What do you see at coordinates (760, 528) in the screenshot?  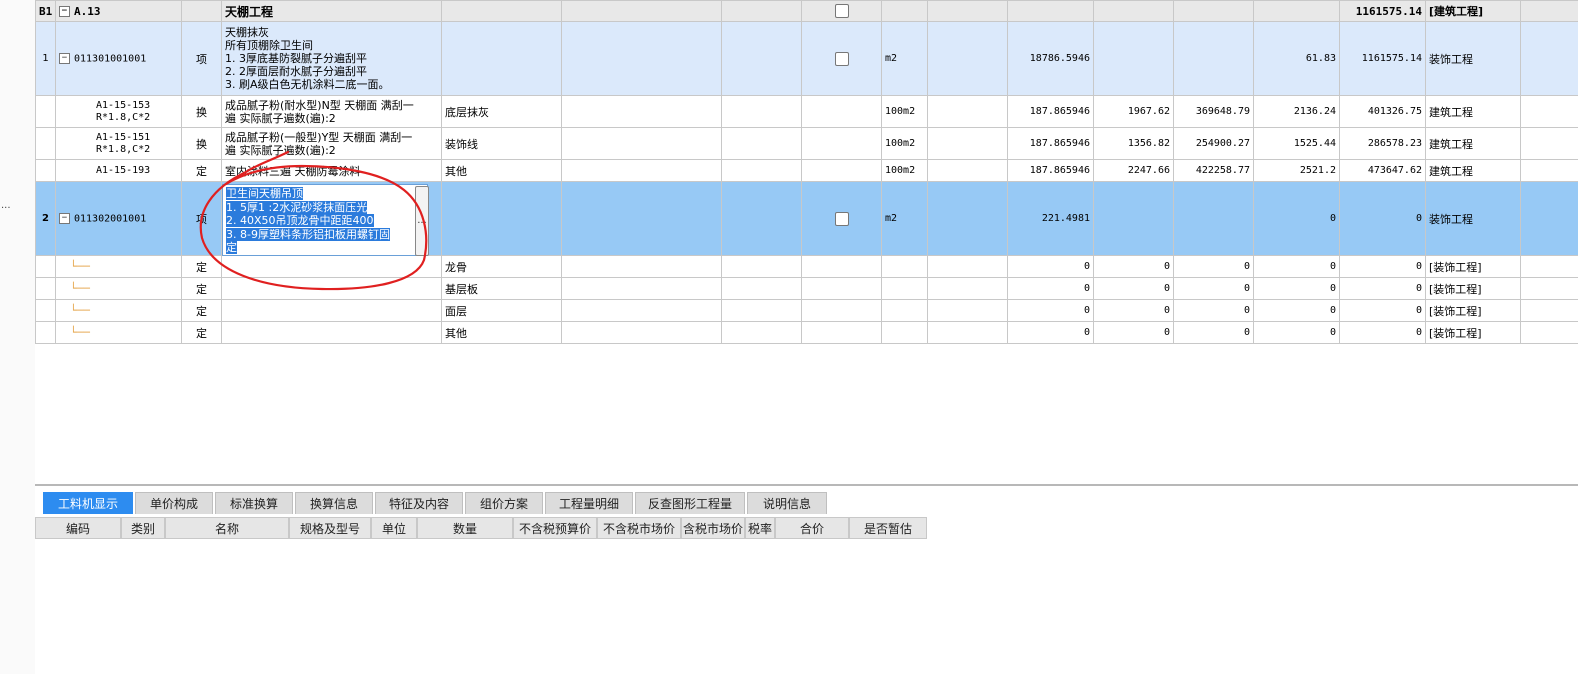 I see `col-header: 税率` at bounding box center [760, 528].